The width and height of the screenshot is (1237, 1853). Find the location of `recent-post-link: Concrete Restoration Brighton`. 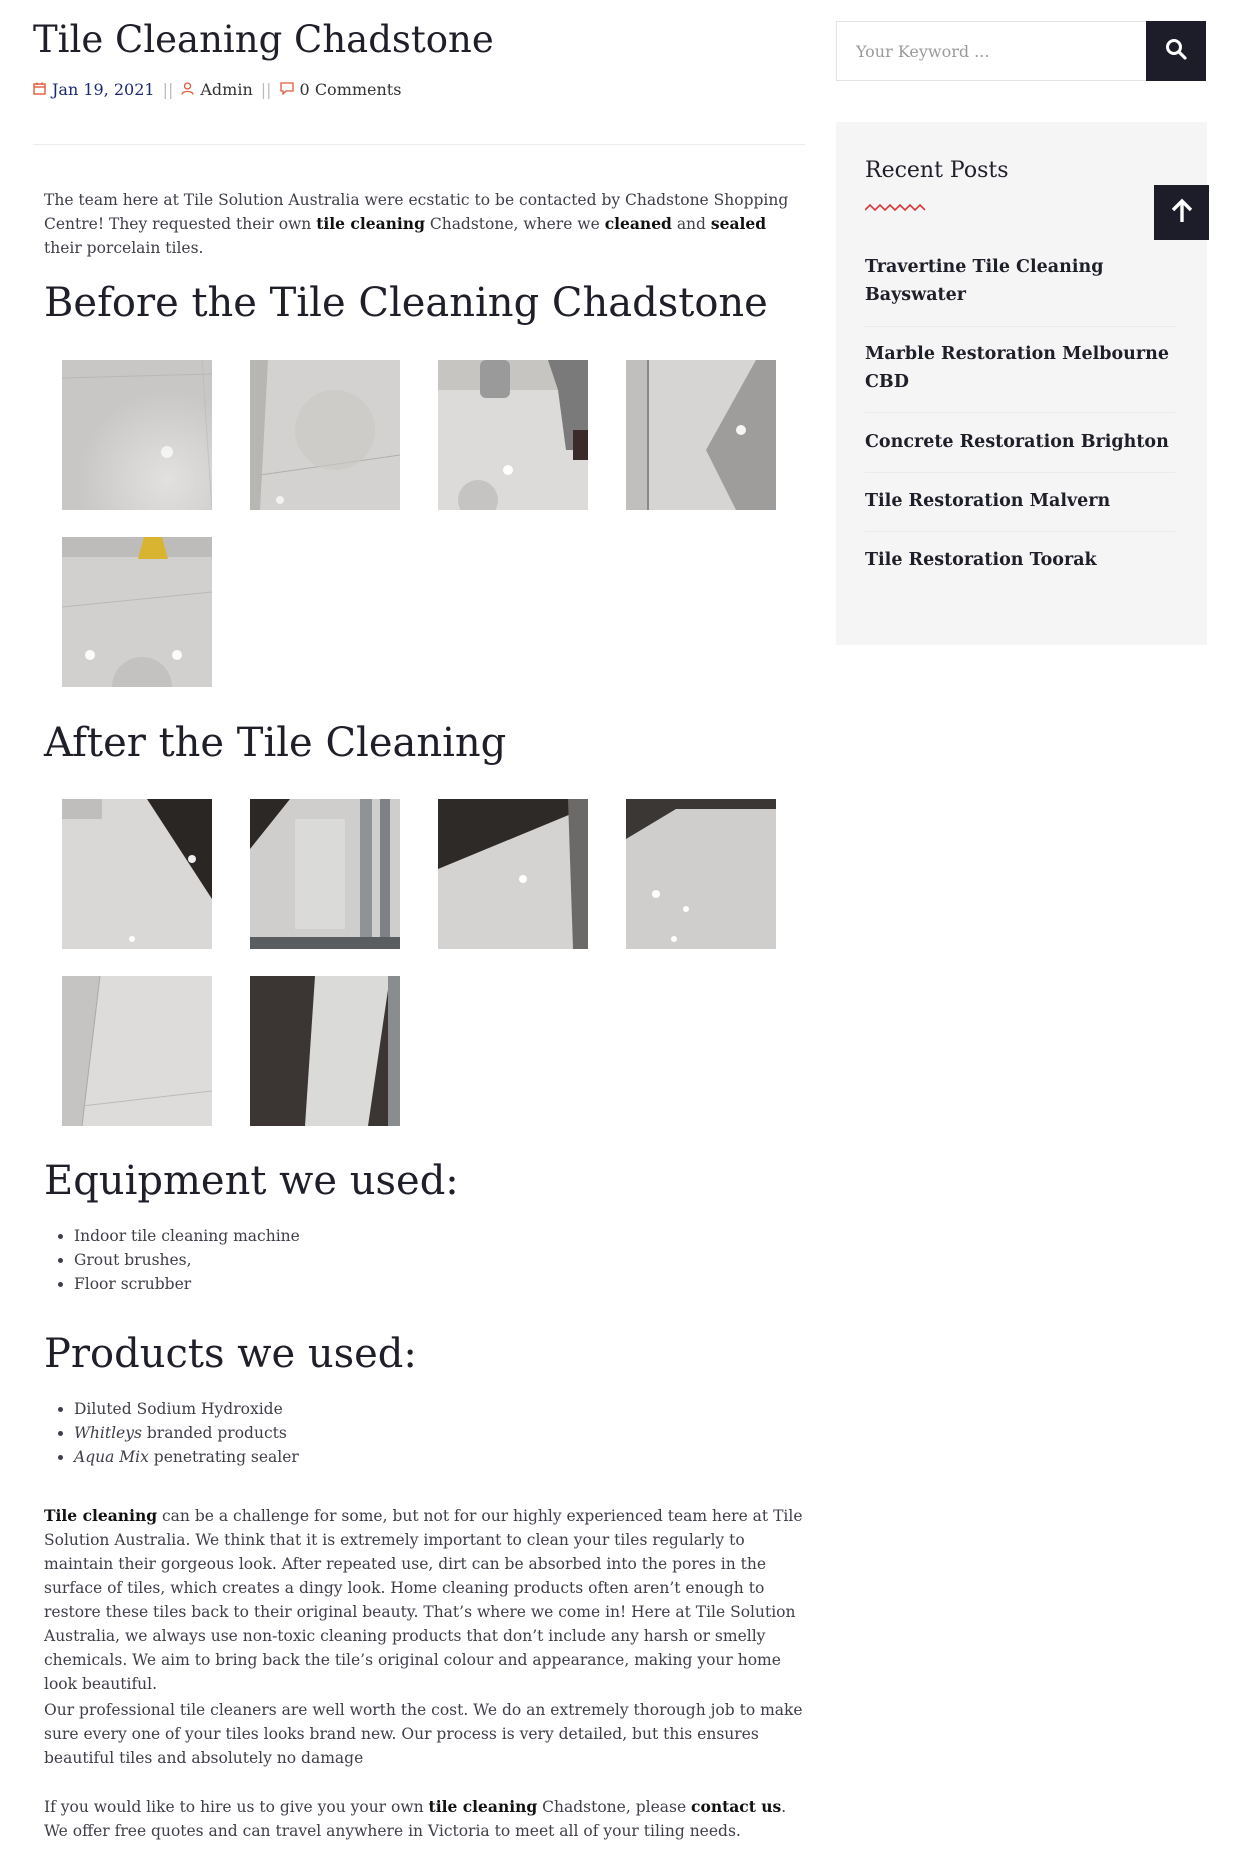

recent-post-link: Concrete Restoration Brighton is located at coordinates (1020, 442).